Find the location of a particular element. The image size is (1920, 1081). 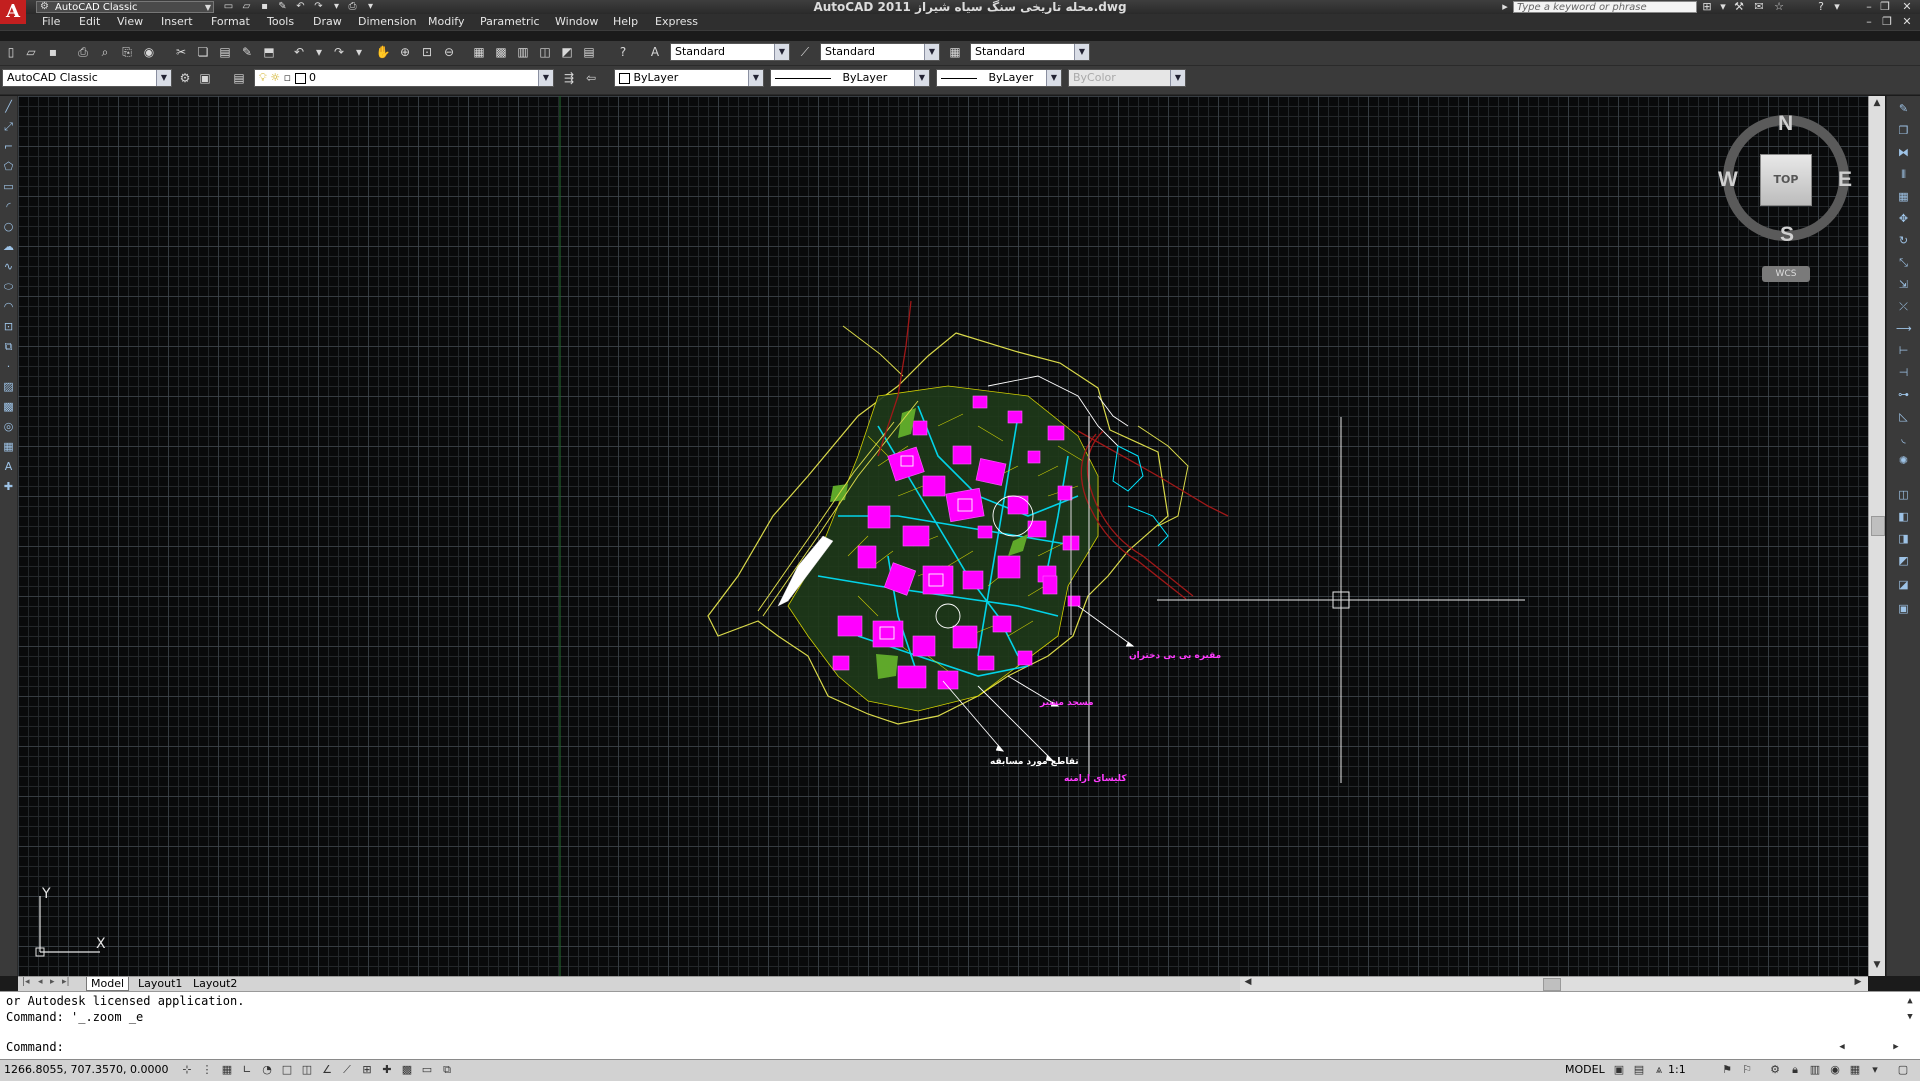

design-center-icon: ▩ is located at coordinates (501, 52).